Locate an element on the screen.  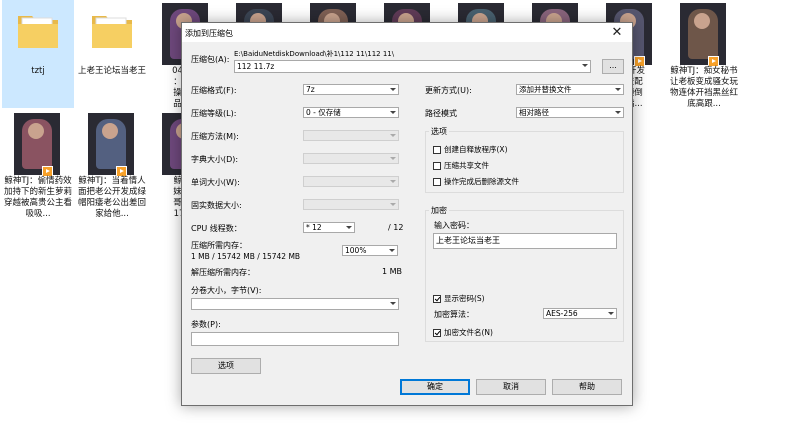
delete-source-label: 操作完成后删除源文件 is located at coordinates (481, 181).